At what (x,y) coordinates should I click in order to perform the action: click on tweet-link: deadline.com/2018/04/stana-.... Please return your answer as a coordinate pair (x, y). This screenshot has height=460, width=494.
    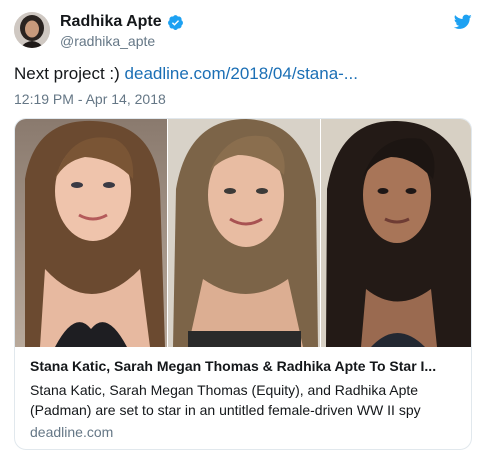
    Looking at the image, I should click on (241, 73).